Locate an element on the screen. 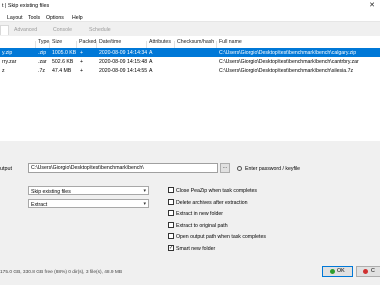 The width and height of the screenshot is (380, 285). file-type: .7z is located at coordinates (41, 71).